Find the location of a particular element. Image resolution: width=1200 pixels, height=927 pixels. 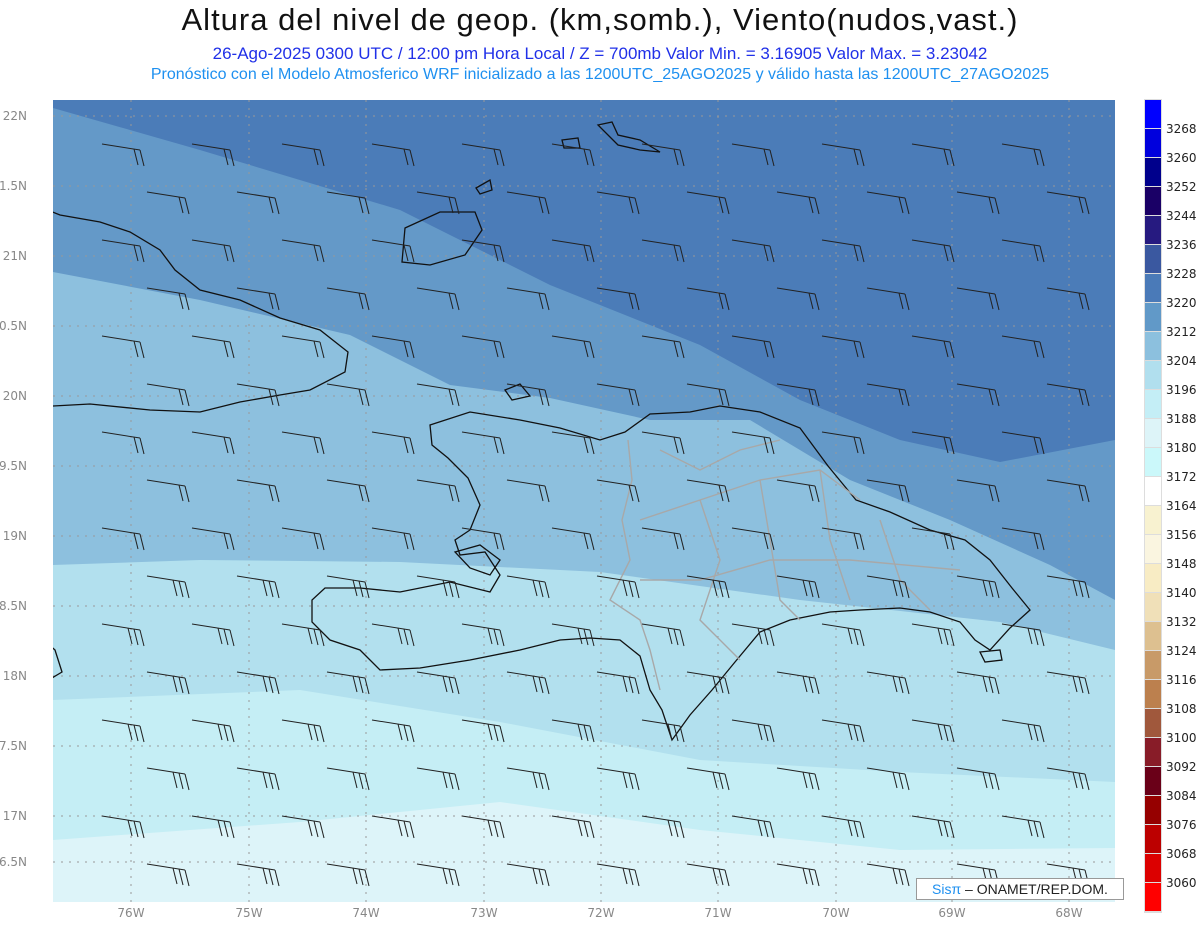

colorbar-level: 3188 is located at coordinates (1181, 419).